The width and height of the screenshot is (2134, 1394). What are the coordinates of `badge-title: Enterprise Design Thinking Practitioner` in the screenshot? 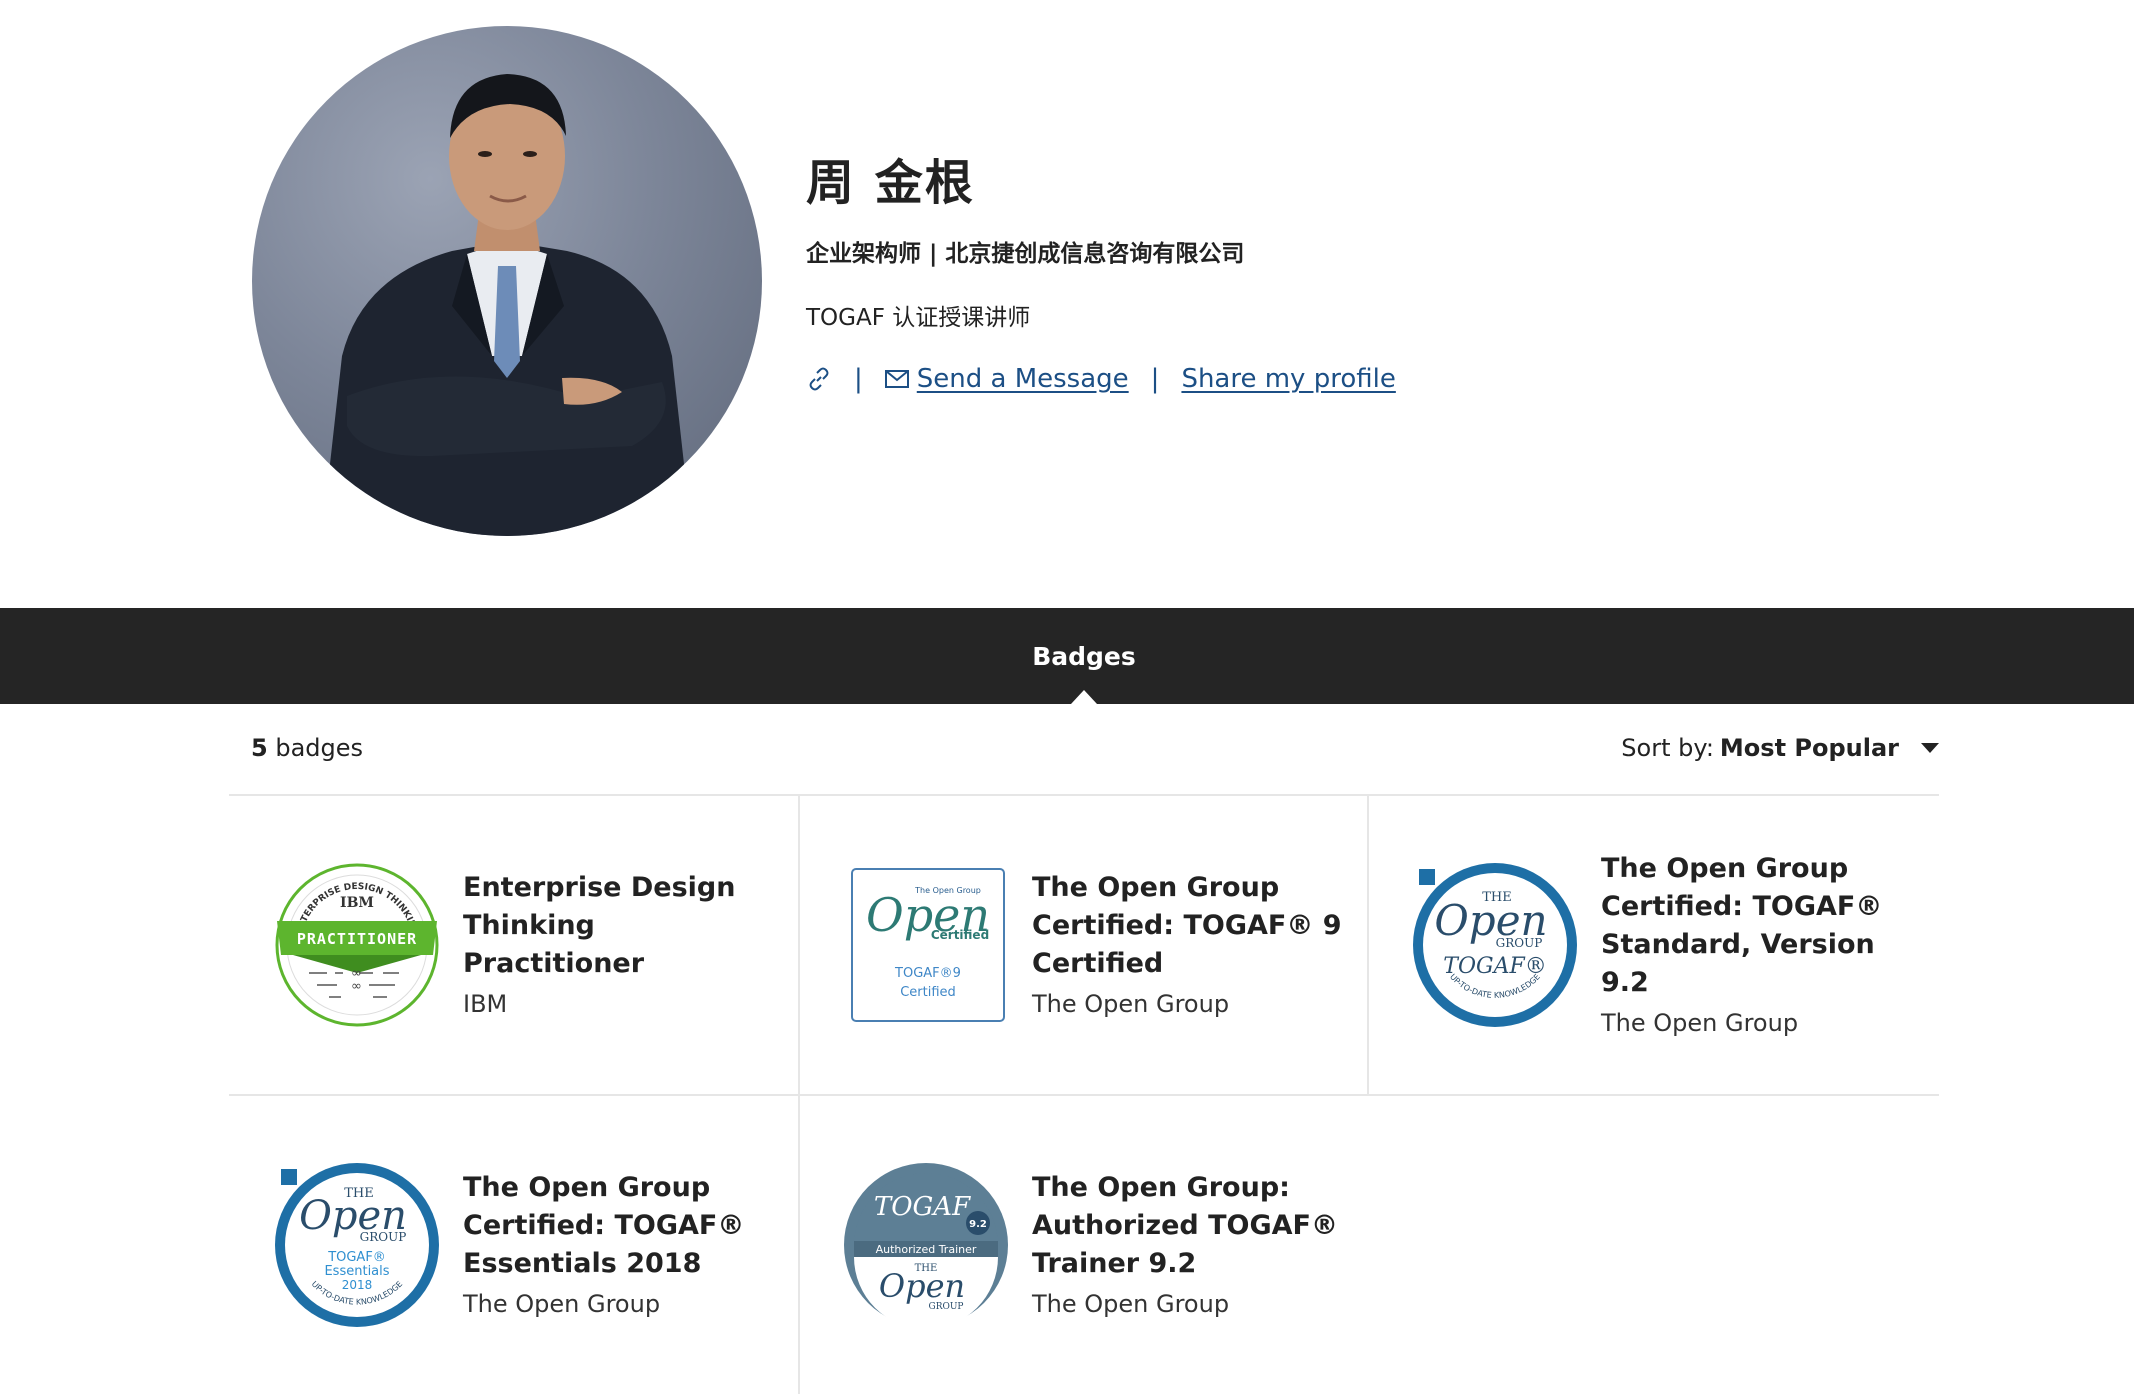 It's located at (618, 926).